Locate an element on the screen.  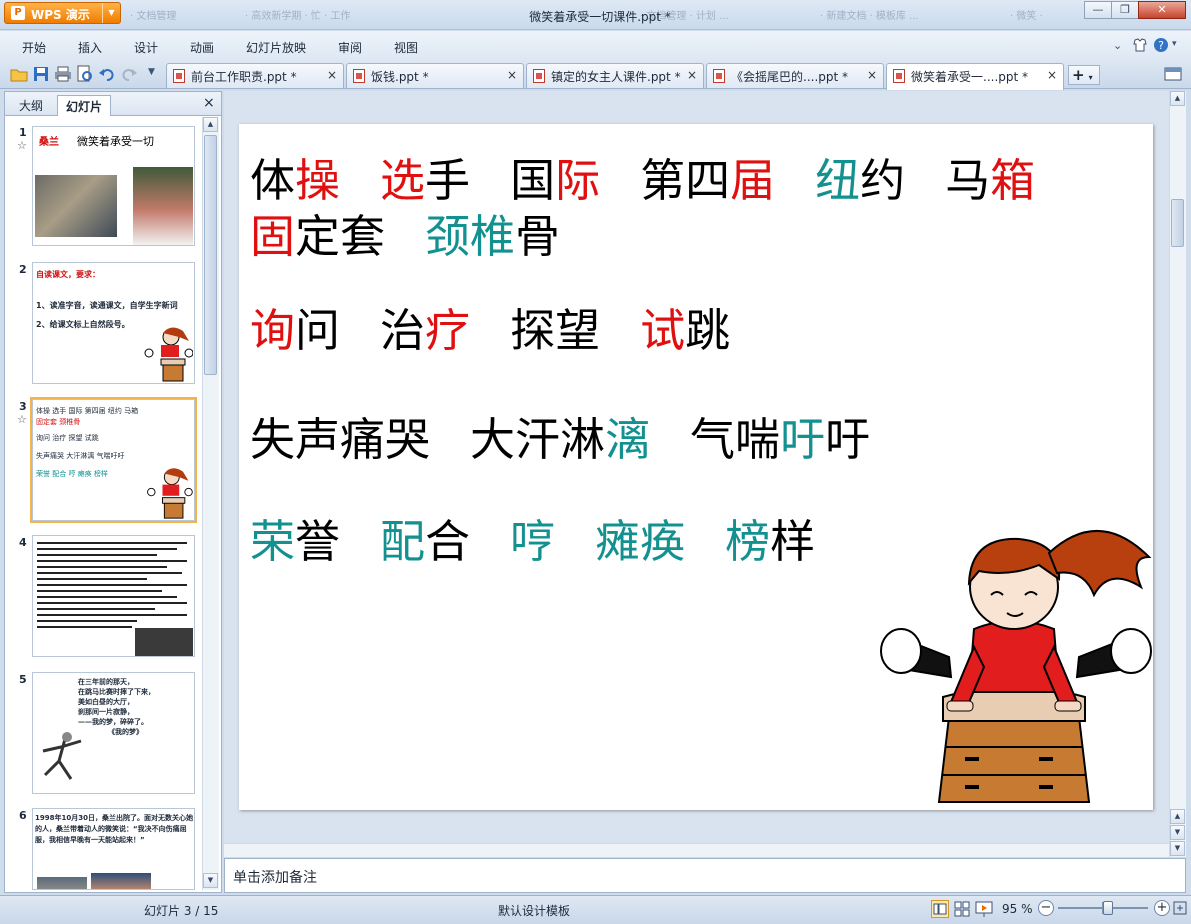
thumb-line: 荣誉 配合 哼 瘫痪 榜样 is located at coordinates (72, 474).